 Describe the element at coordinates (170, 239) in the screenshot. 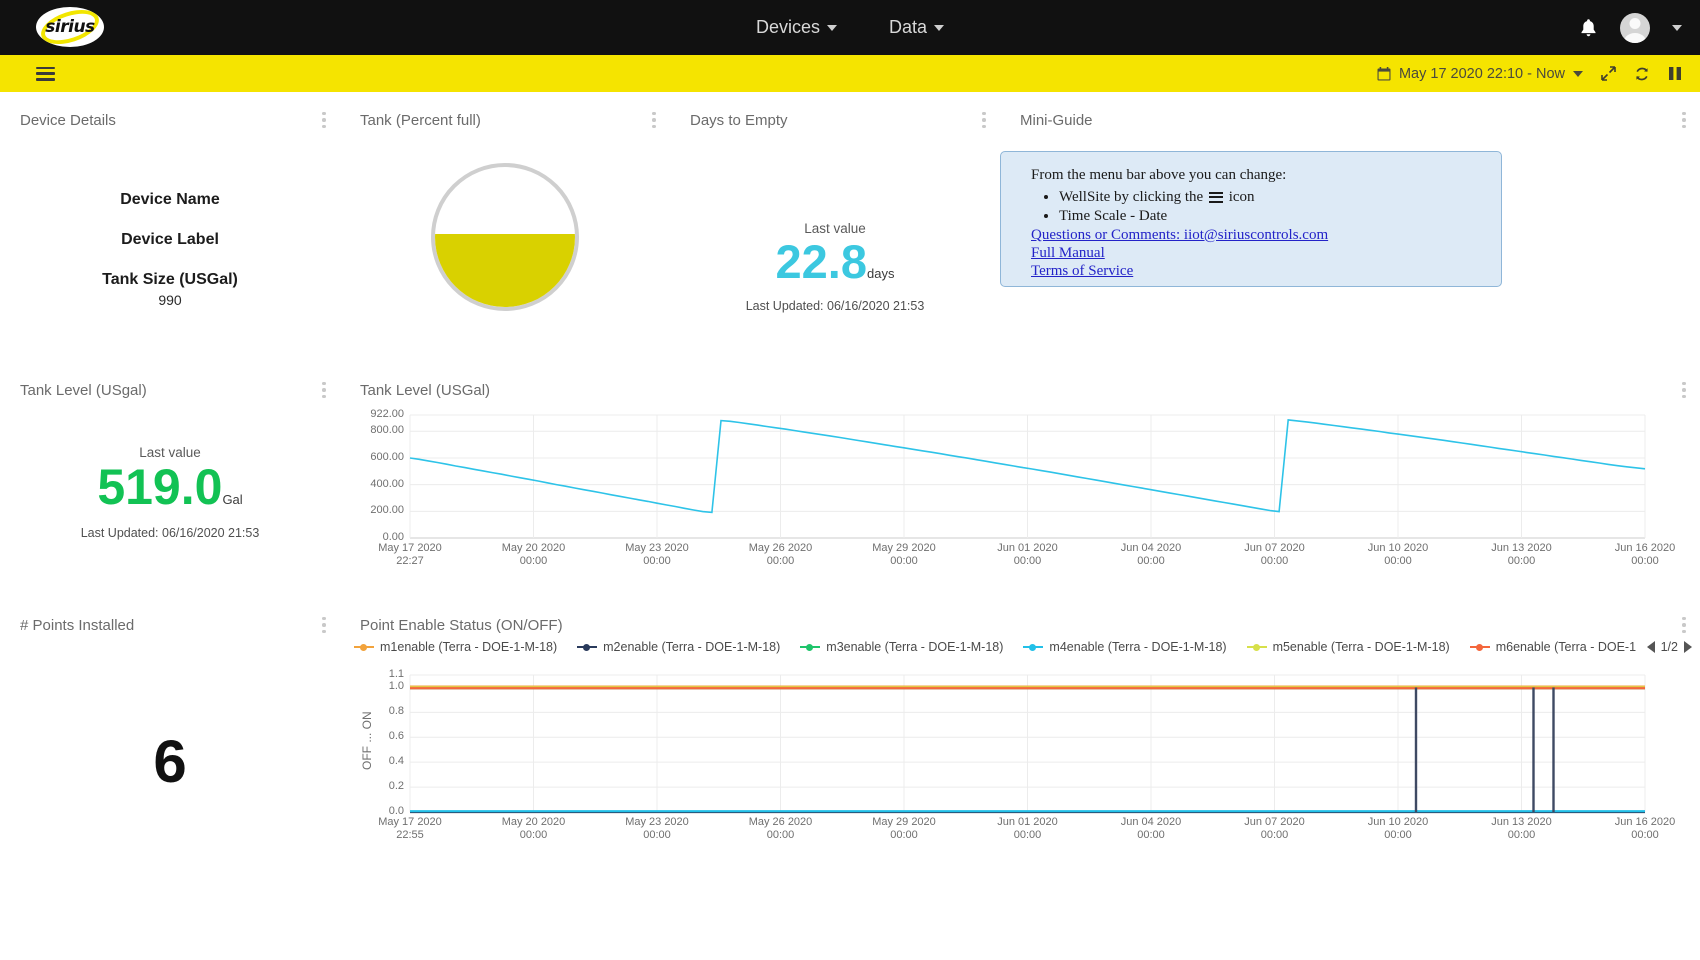

I see `device-label-label: Device Label` at that location.